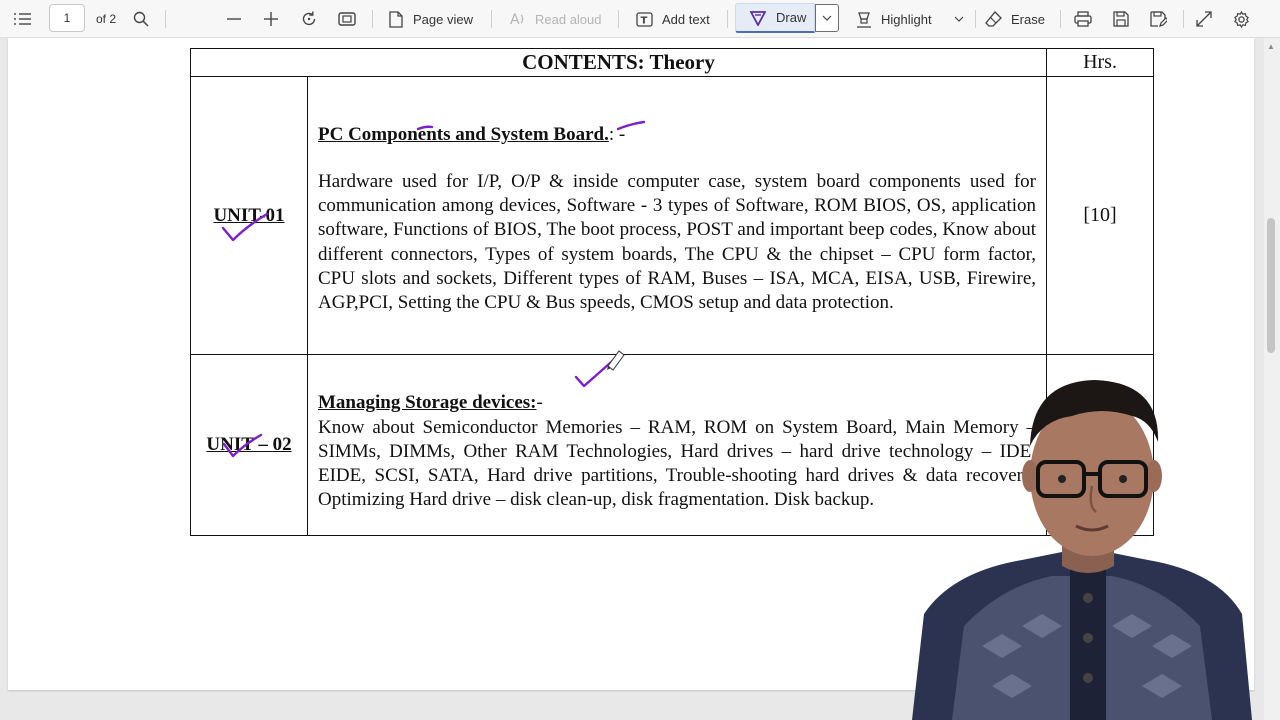 This screenshot has height=720, width=1280. Describe the element at coordinates (396, 19) in the screenshot. I see `page-view-icon` at that location.